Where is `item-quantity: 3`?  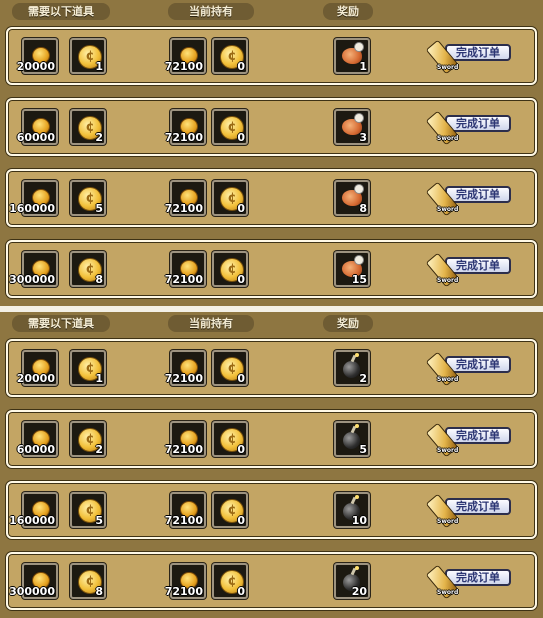 item-quantity: 3 is located at coordinates (363, 137).